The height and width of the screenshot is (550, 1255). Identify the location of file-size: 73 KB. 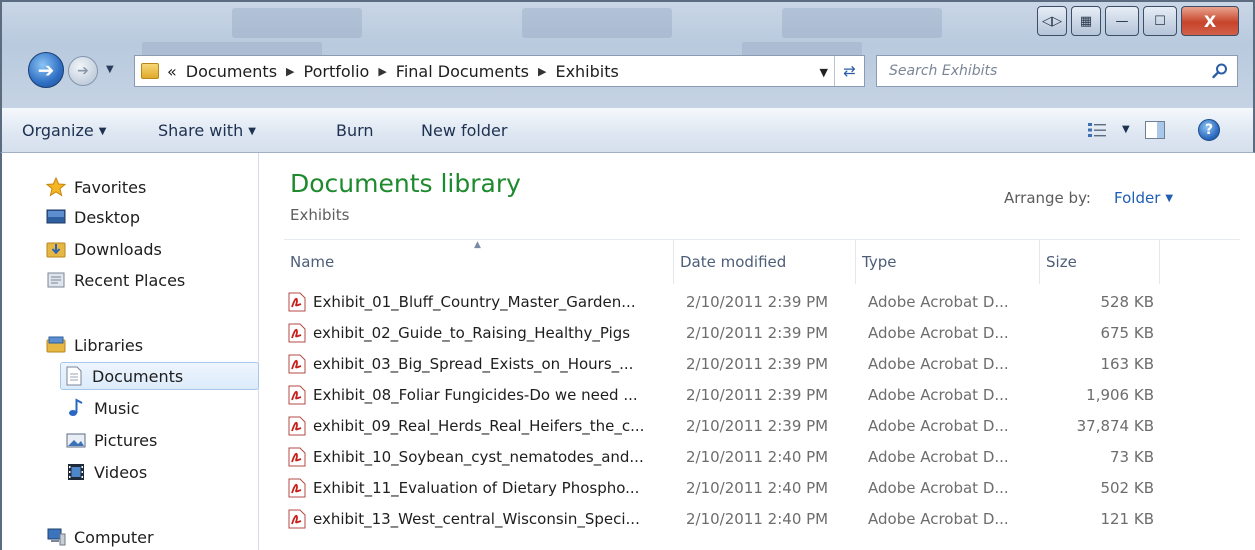
(1132, 457).